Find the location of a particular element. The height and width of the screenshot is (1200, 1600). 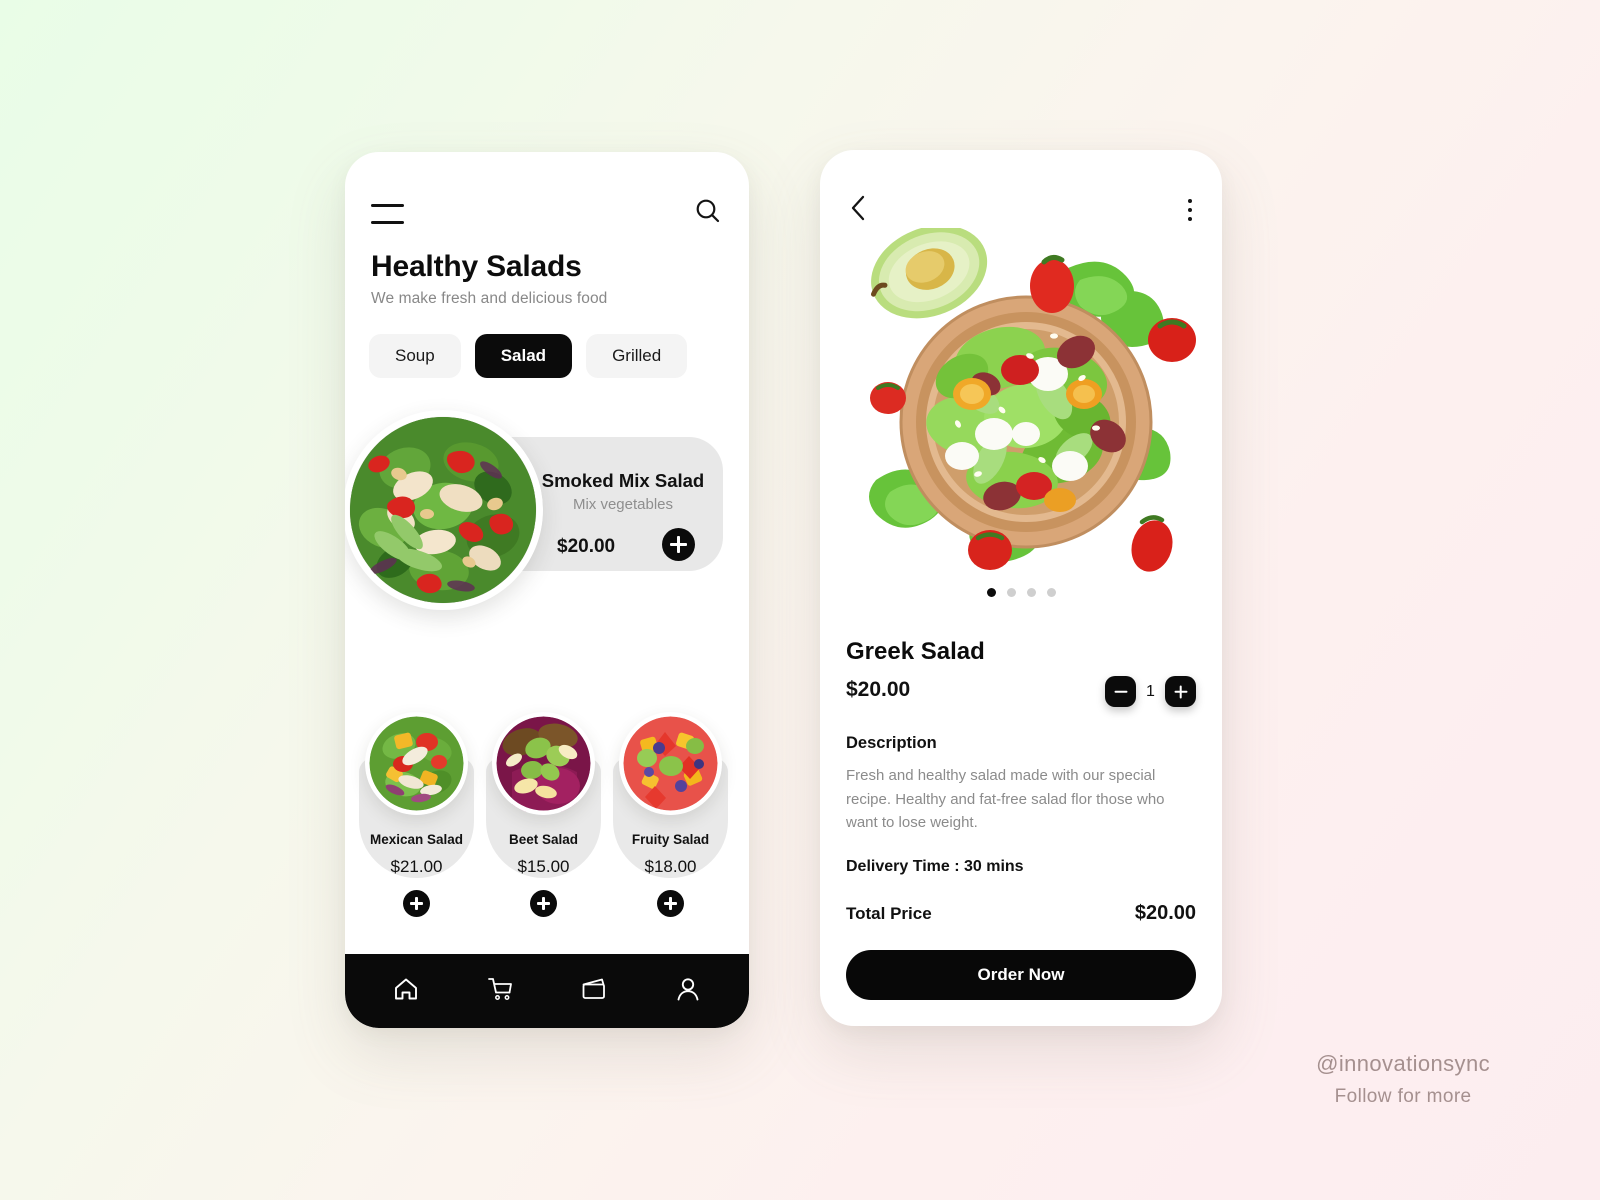

delivery-time-text: Delivery Time : 30 mins is located at coordinates (935, 866).